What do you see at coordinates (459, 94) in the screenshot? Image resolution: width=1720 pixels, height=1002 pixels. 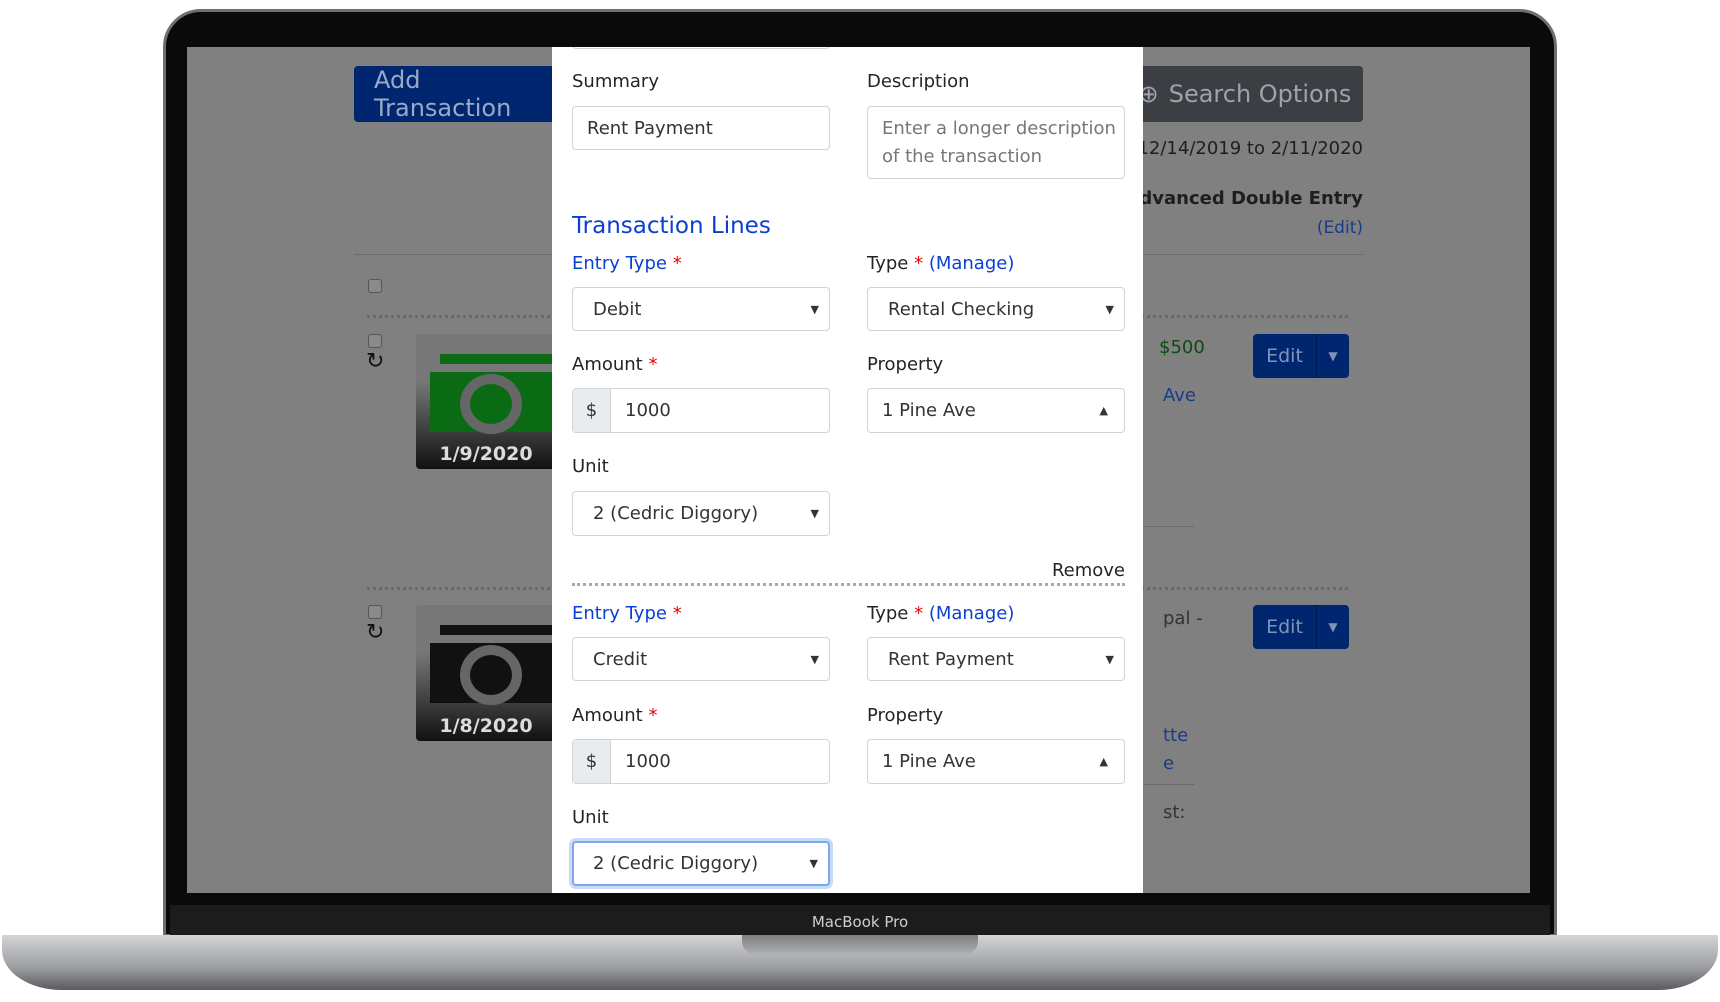 I see `add-transaction-button: Add Transaction` at bounding box center [459, 94].